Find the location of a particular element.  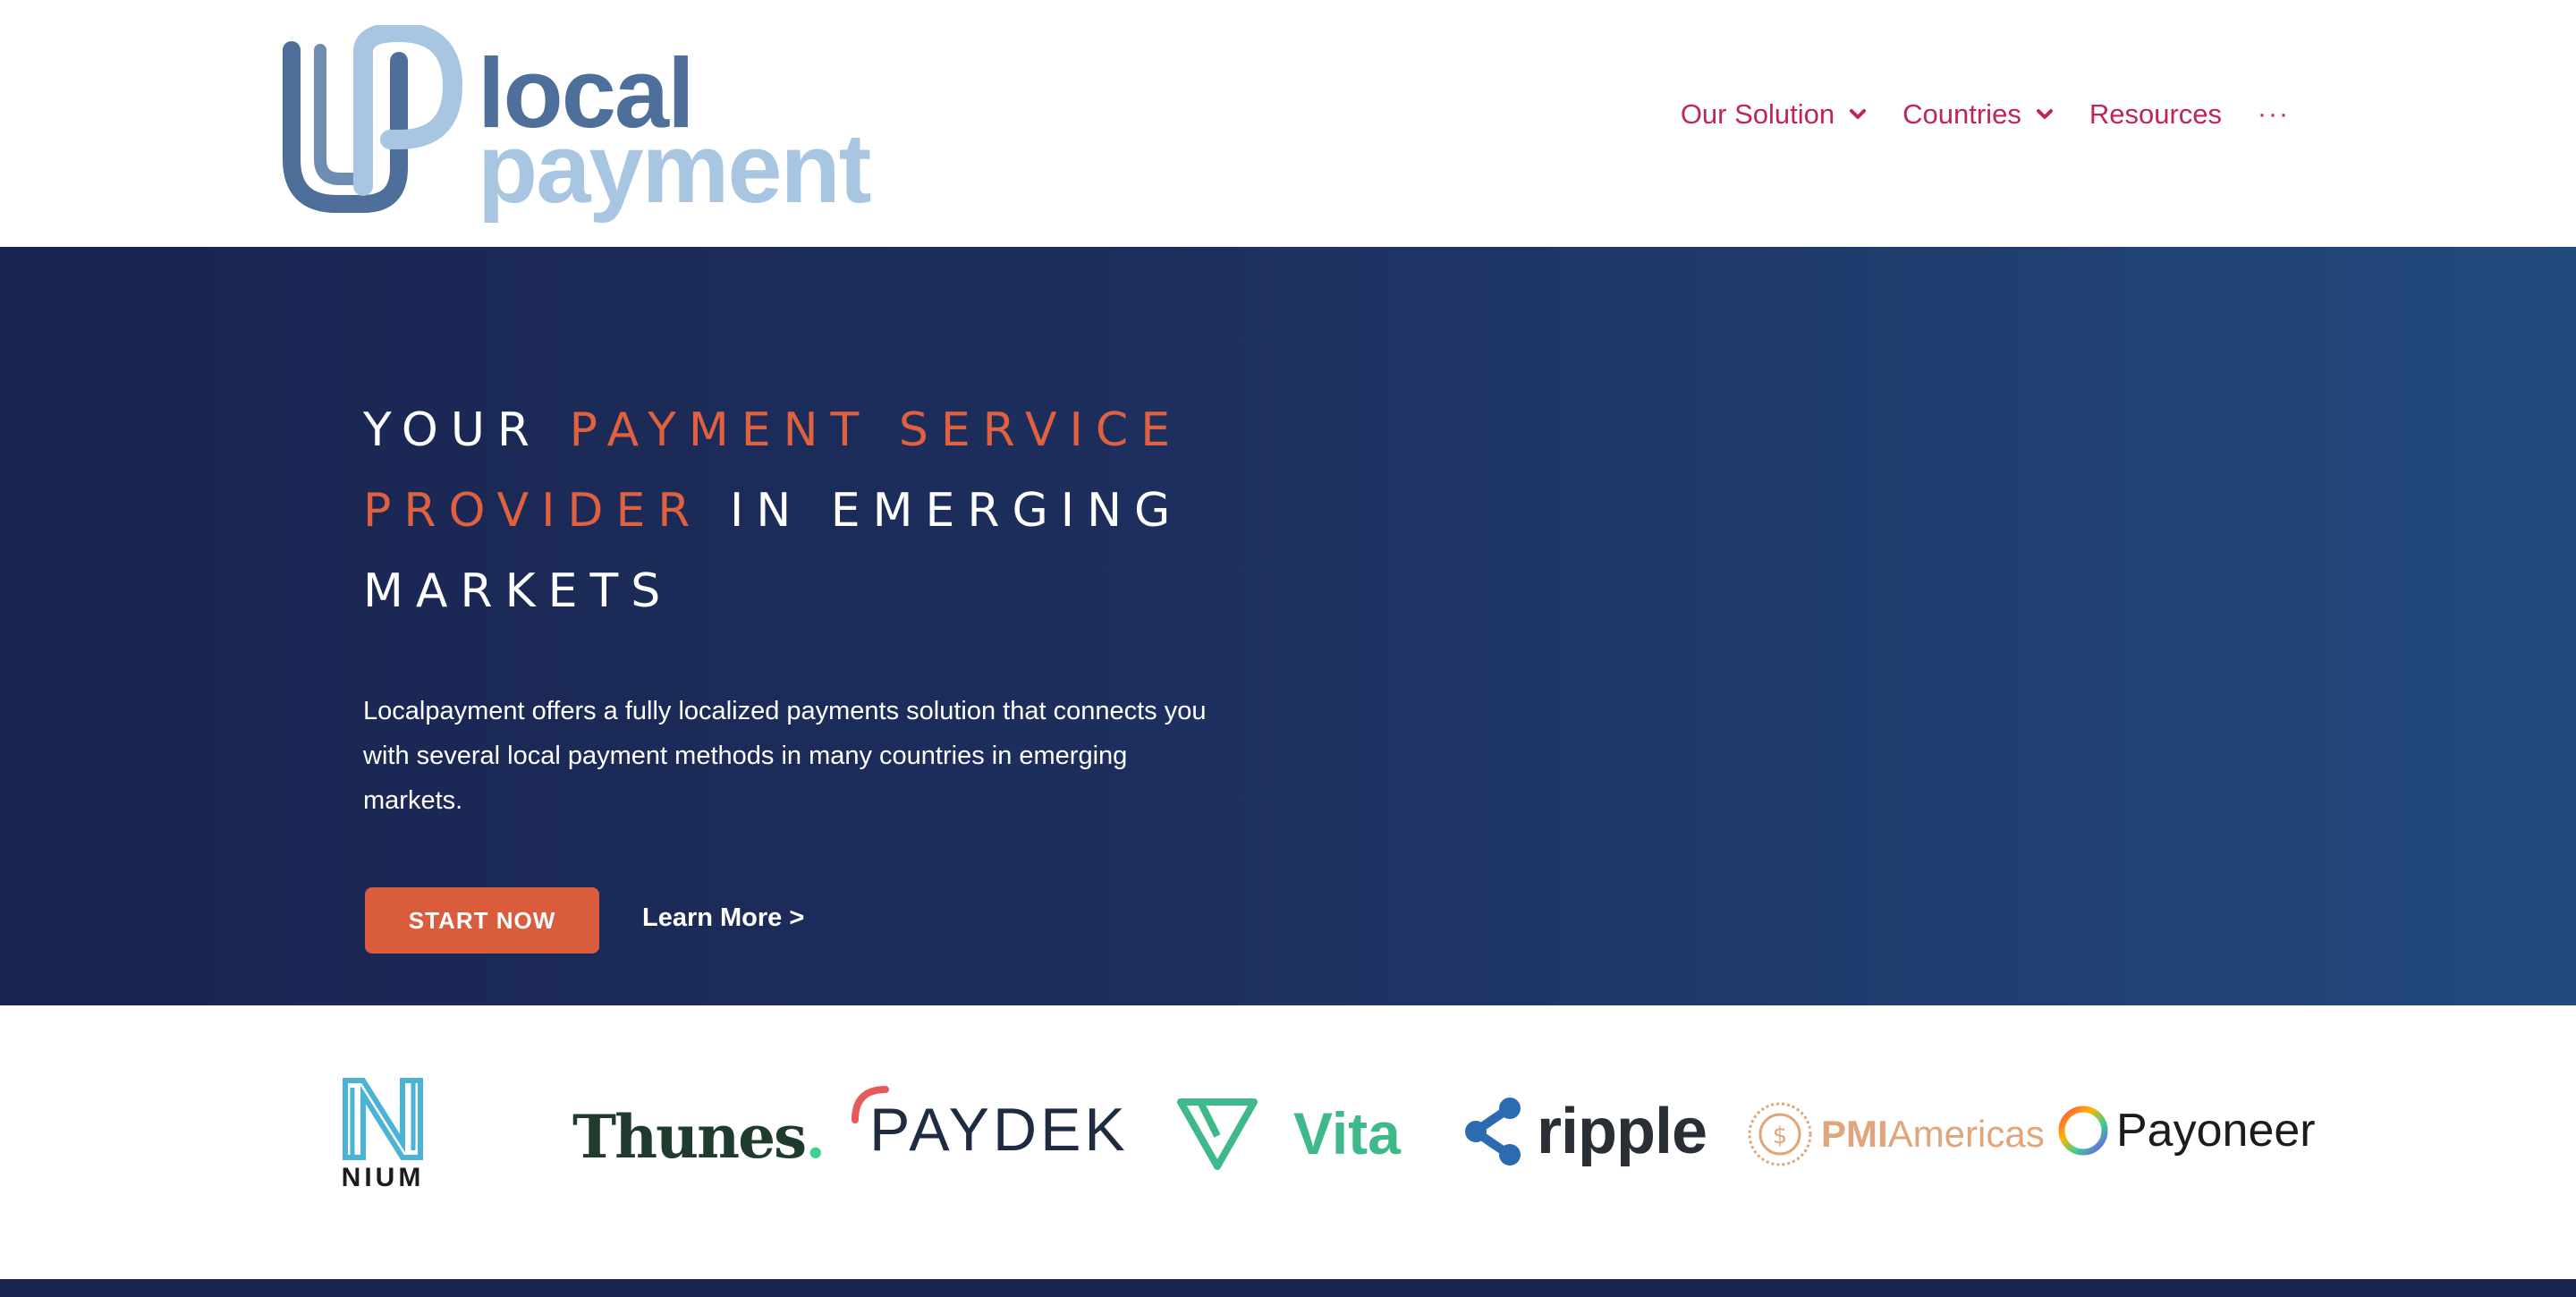

nav-item-label: Countries is located at coordinates (1961, 114).